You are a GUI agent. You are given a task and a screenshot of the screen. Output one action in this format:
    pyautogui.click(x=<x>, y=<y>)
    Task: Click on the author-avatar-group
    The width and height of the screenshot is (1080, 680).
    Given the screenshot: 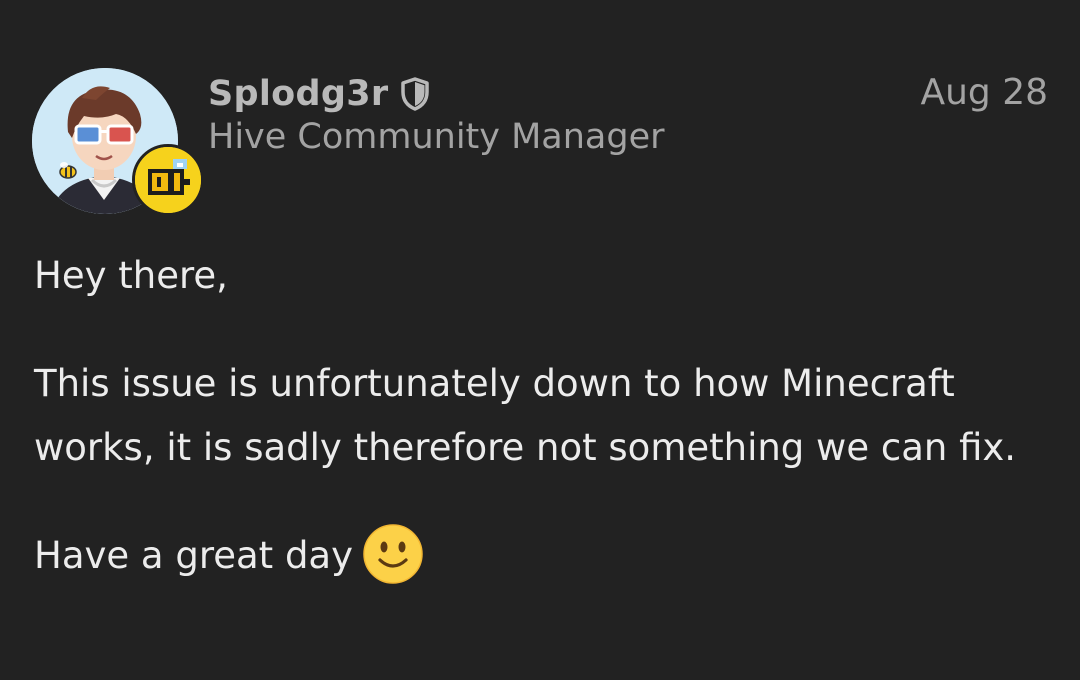 What is the action you would take?
    pyautogui.click(x=118, y=144)
    